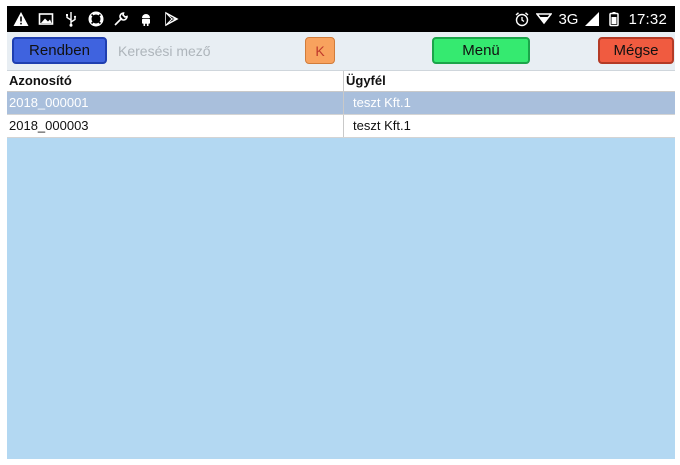 This screenshot has width=680, height=465. I want to click on warning-icon, so click(21, 19).